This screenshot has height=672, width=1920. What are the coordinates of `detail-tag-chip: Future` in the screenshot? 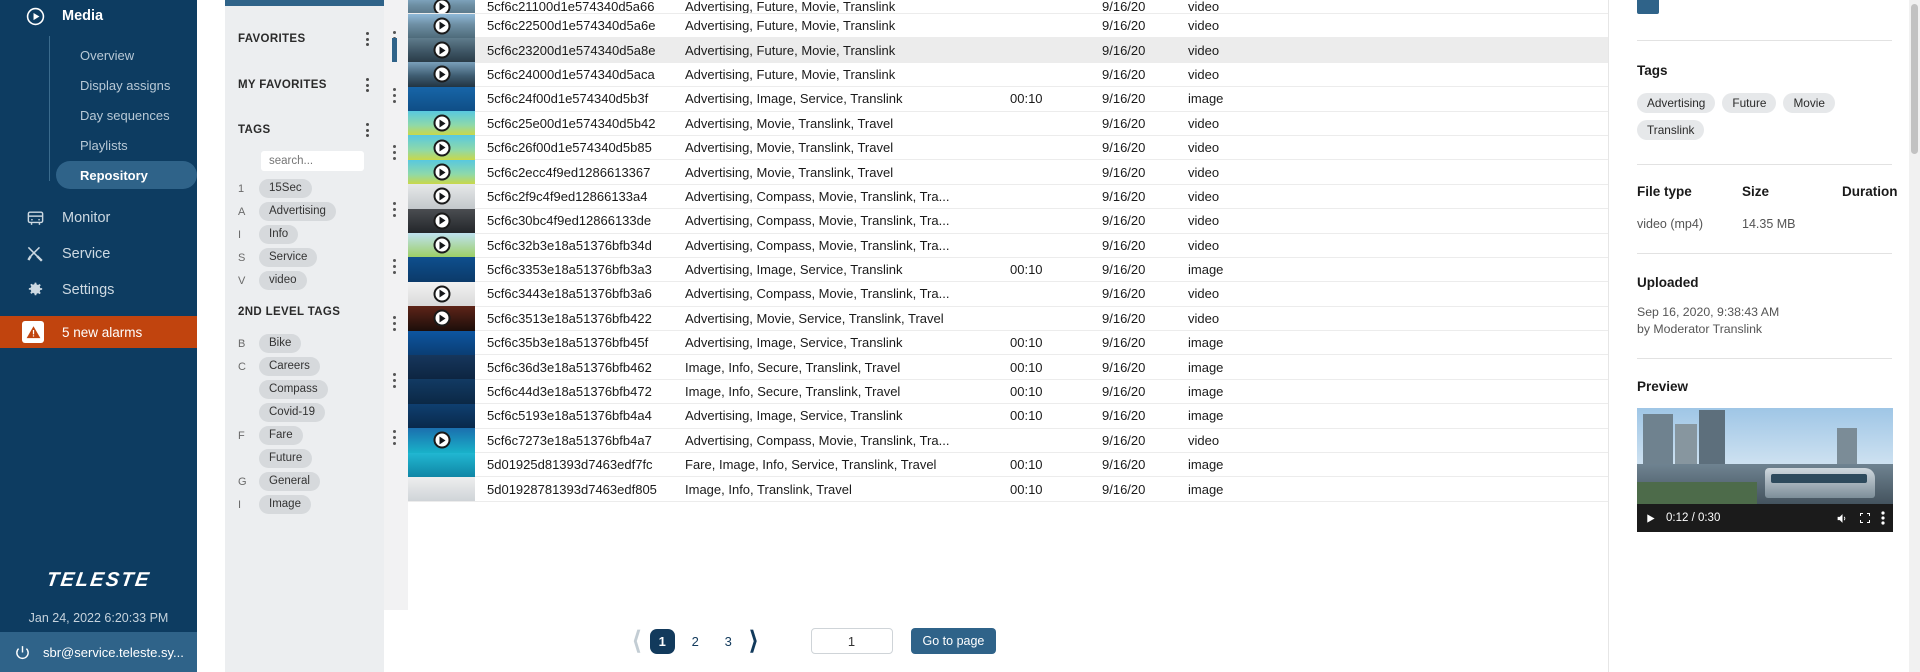 It's located at (1749, 103).